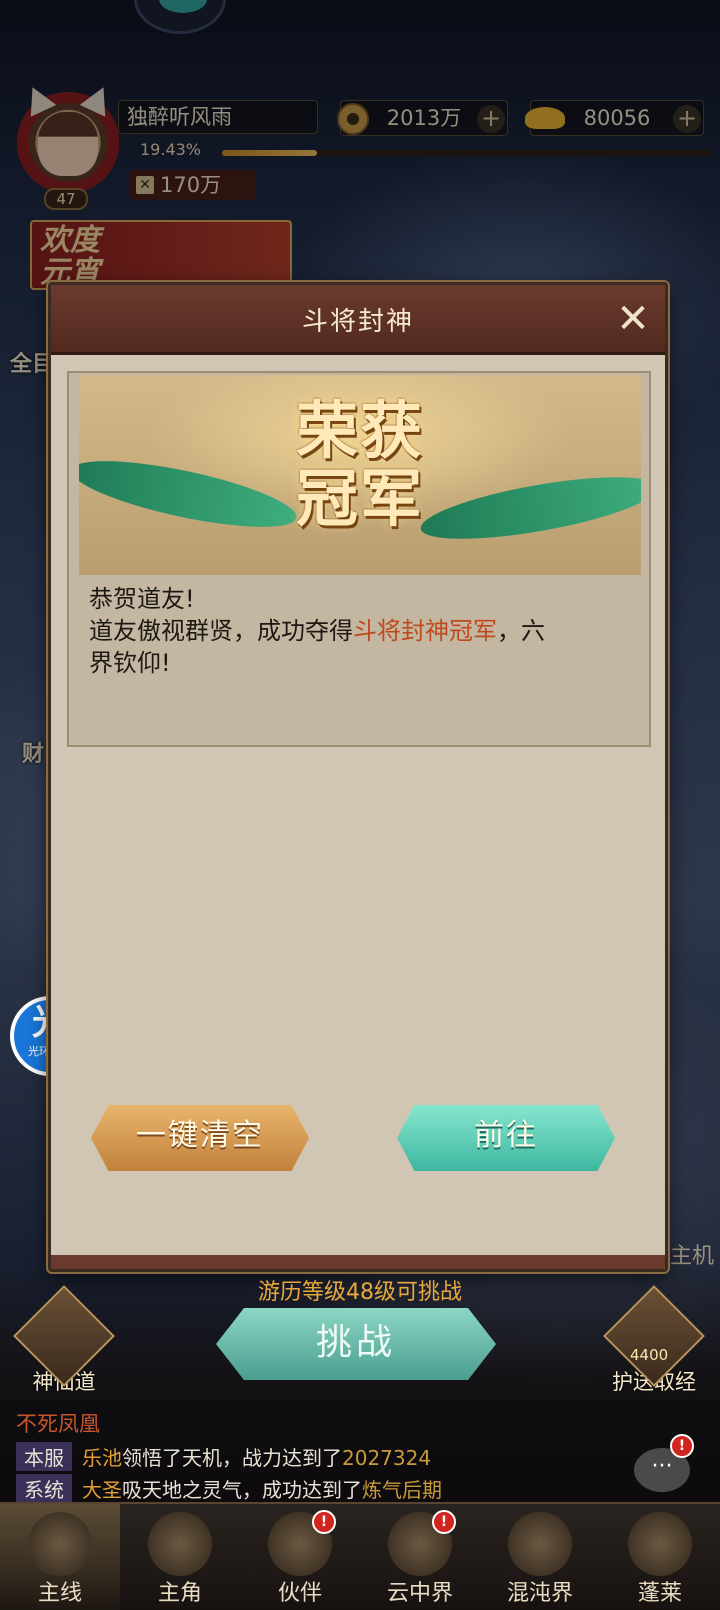 Image resolution: width=720 pixels, height=1610 pixels. I want to click on champion-banner: 荣获 冠军, so click(360, 475).